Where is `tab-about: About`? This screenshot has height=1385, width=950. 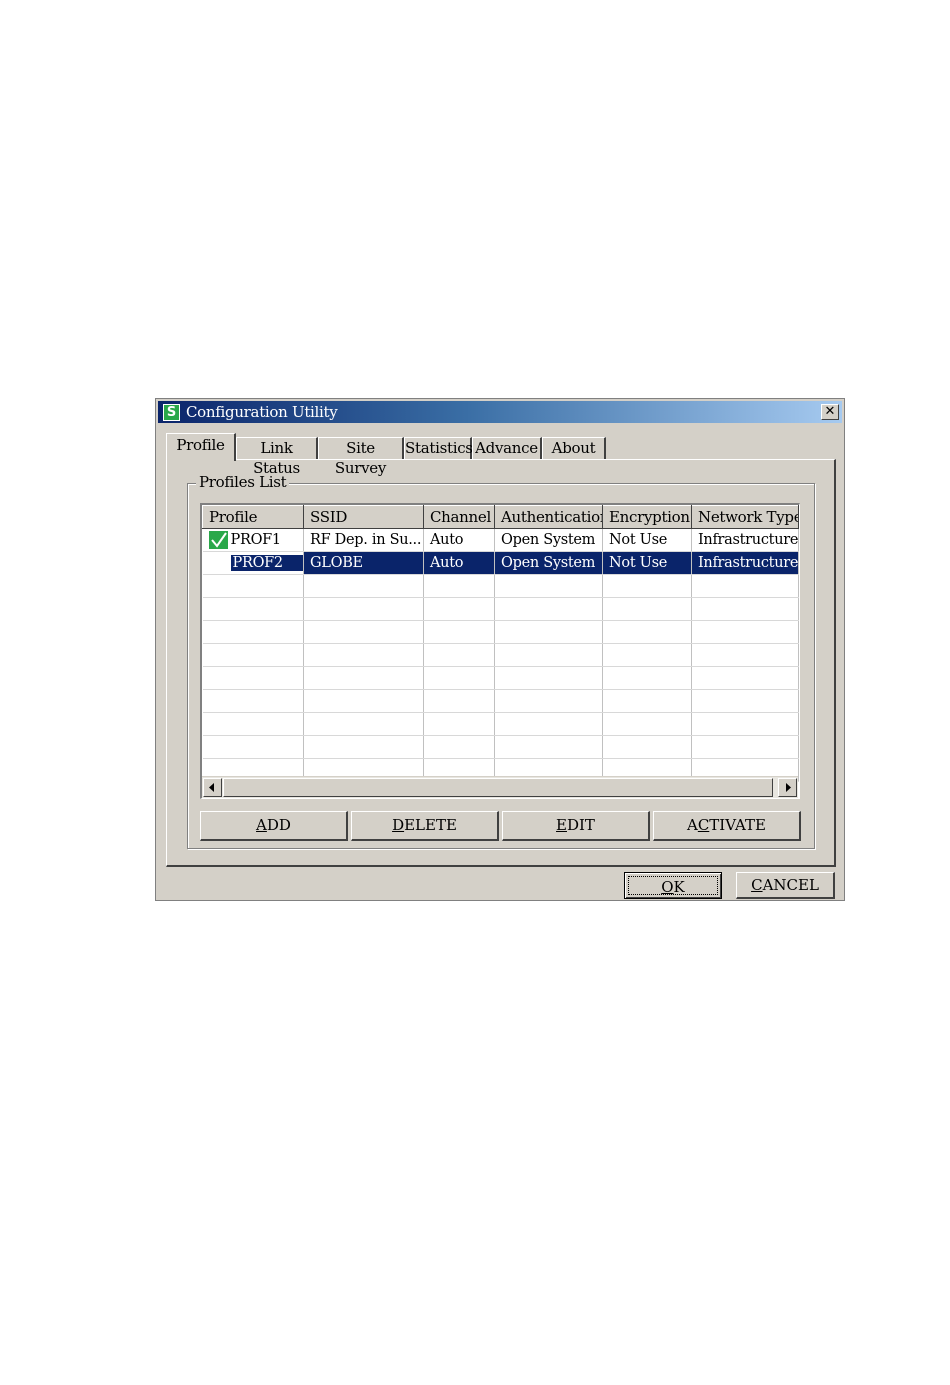 tab-about: About is located at coordinates (574, 448).